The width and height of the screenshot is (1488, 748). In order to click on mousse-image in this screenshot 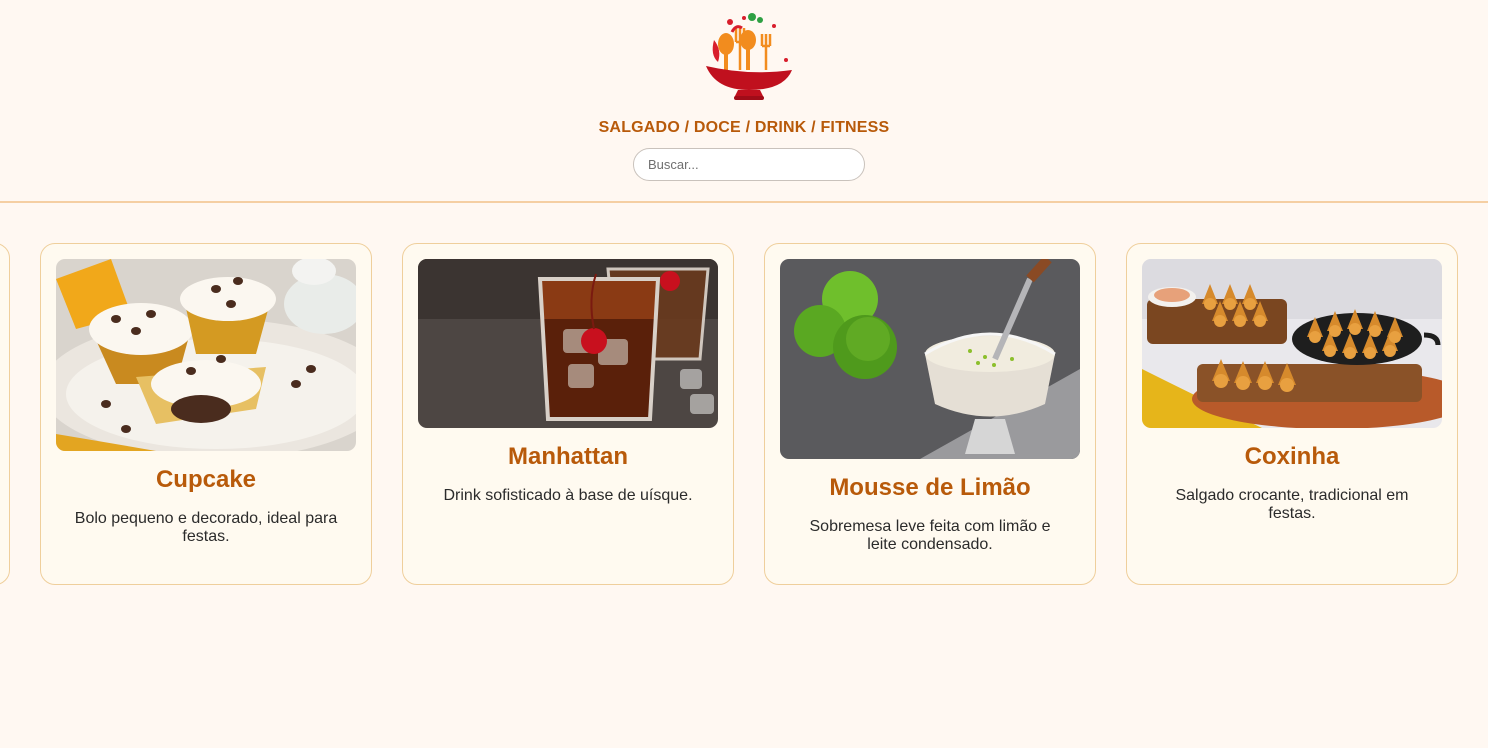, I will do `click(930, 359)`.